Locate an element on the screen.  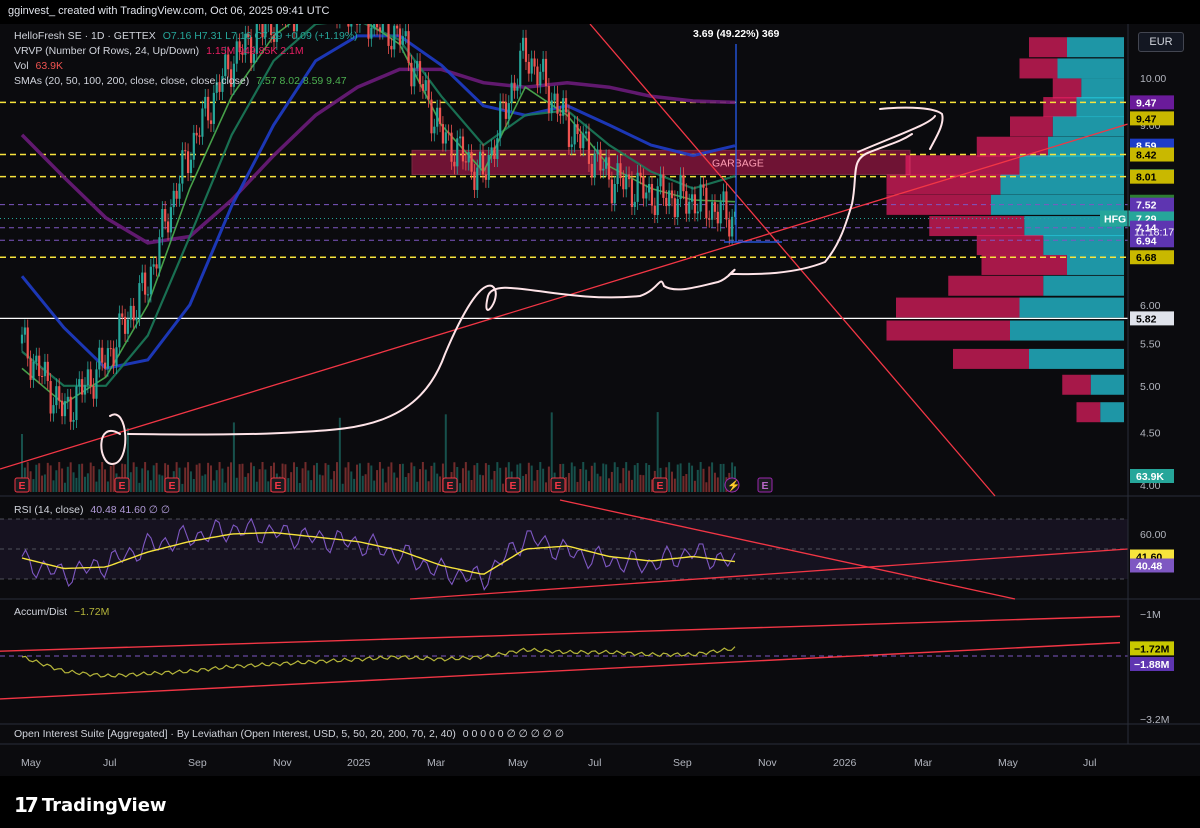
ad-legend: Accum/Dist −1.72M is located at coordinates (61, 612).